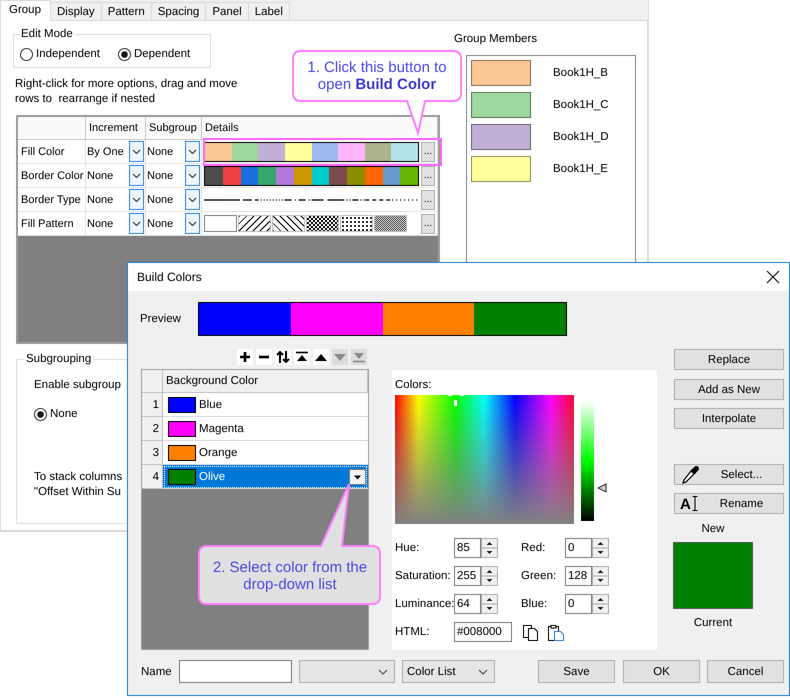  Describe the element at coordinates (580, 73) in the screenshot. I see `member-name: Book1H_B` at that location.